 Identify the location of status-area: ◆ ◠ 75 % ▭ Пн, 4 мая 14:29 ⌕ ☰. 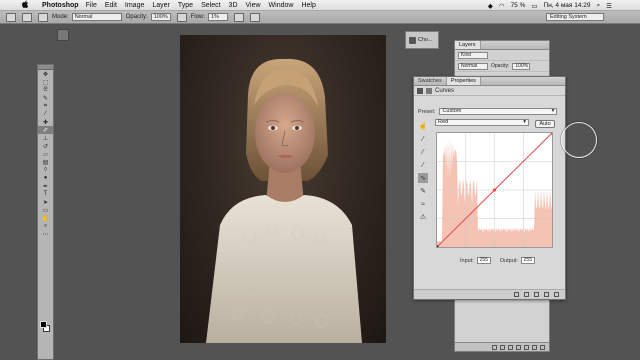
(564, 5).